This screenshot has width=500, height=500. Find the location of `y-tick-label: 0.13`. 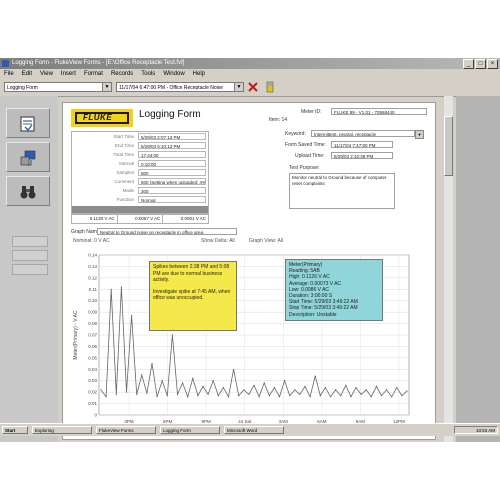

y-tick-label: 0.13 is located at coordinates (92, 266).